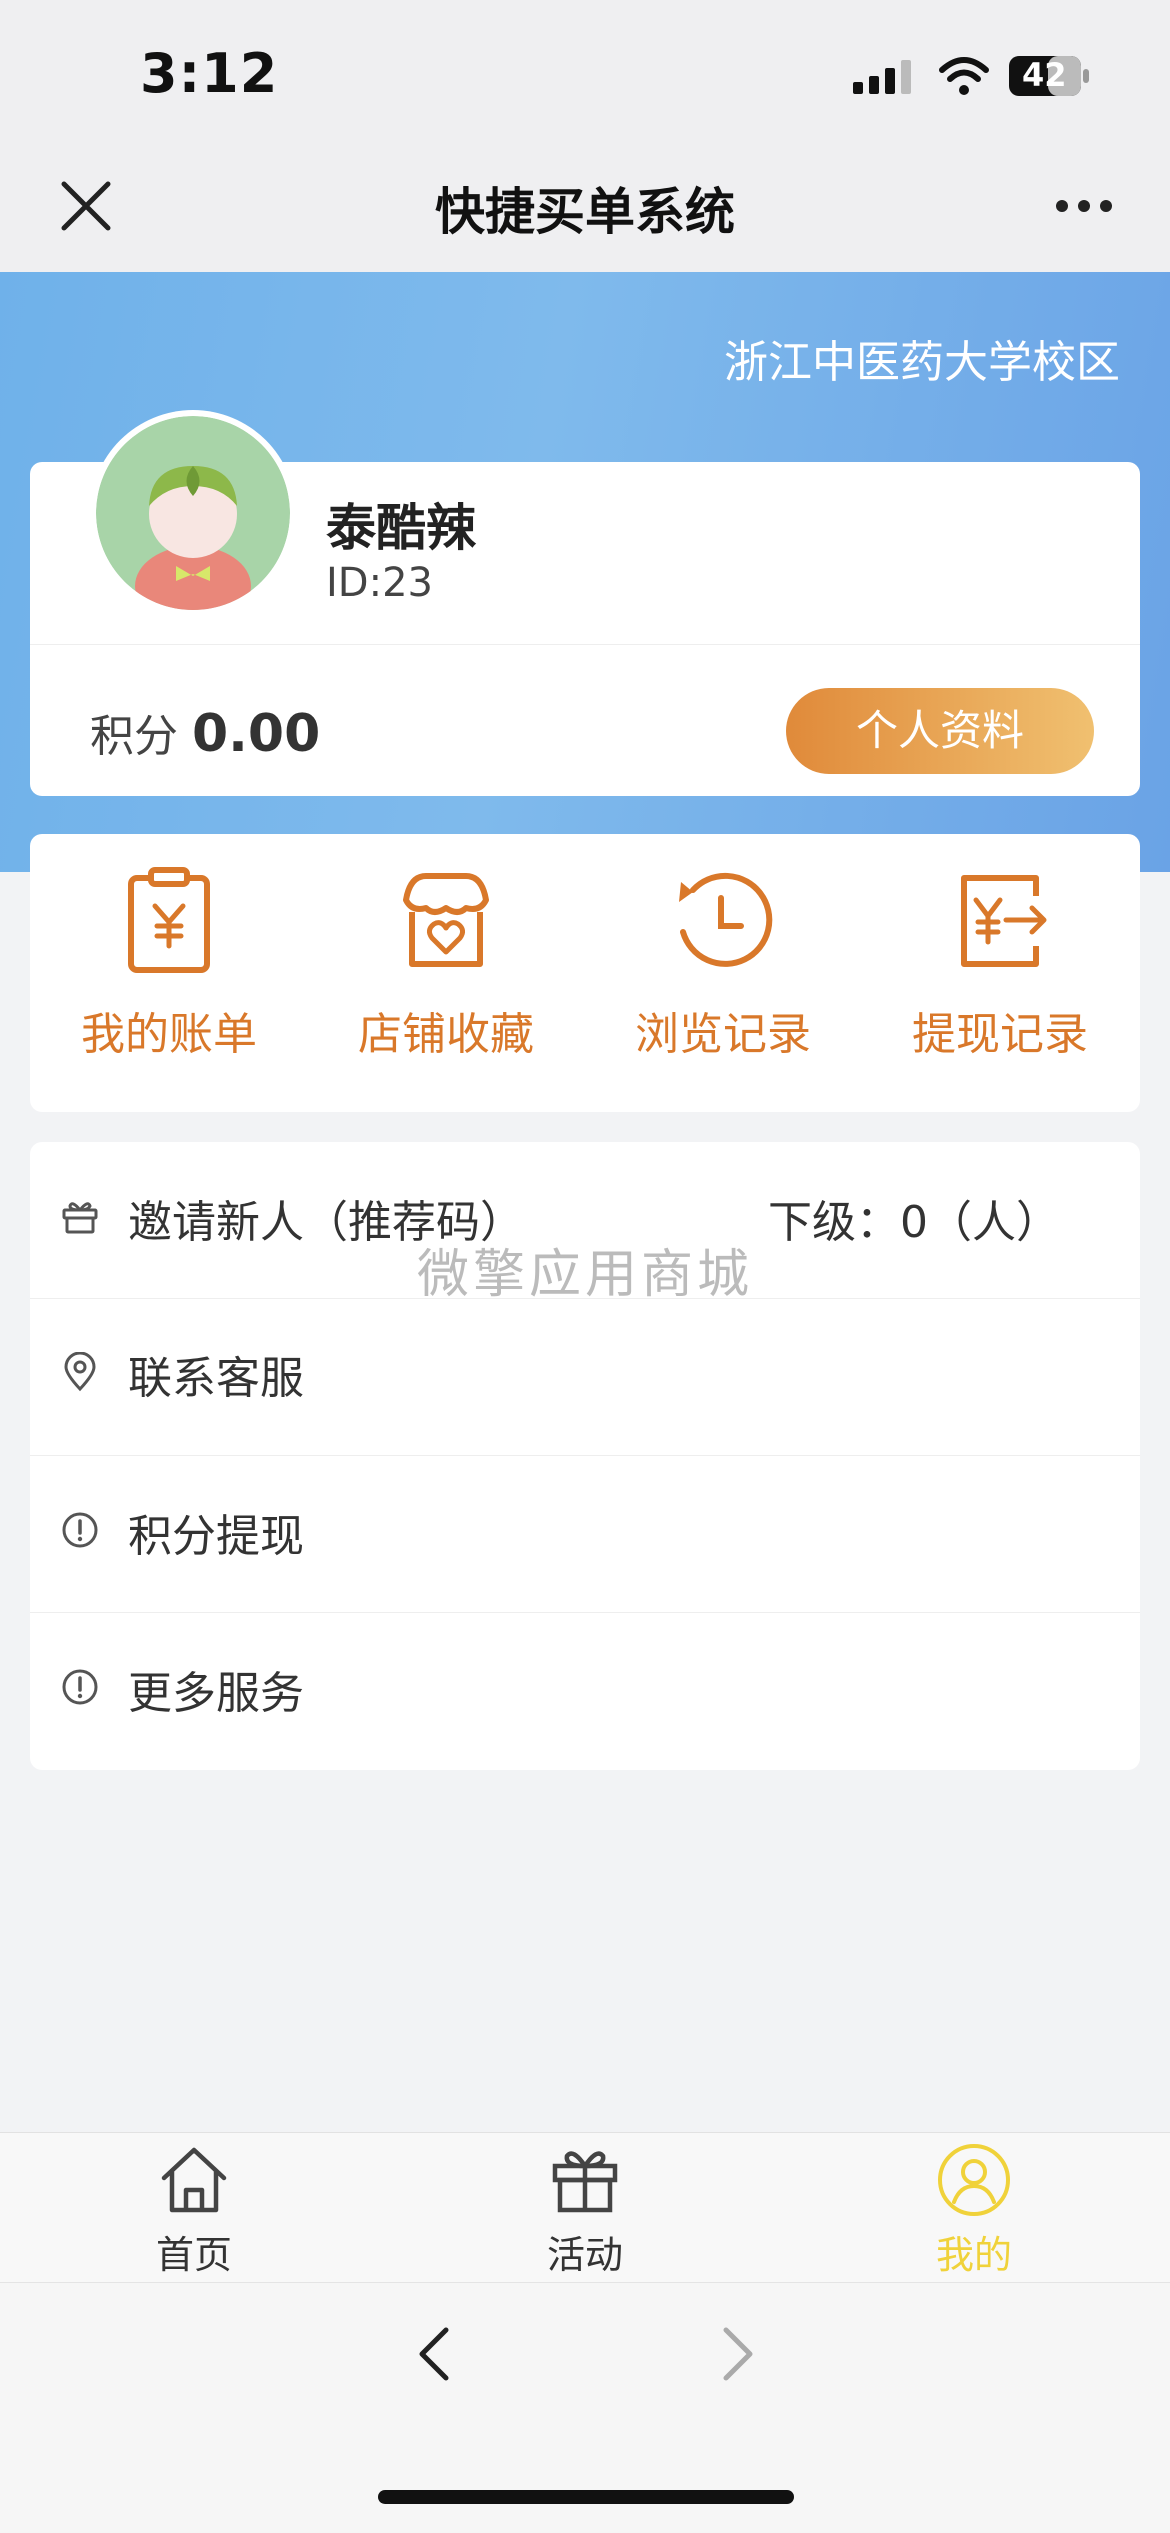 This screenshot has height=2533, width=1170. What do you see at coordinates (435, 2354) in the screenshot?
I see `back-arrow-icon` at bounding box center [435, 2354].